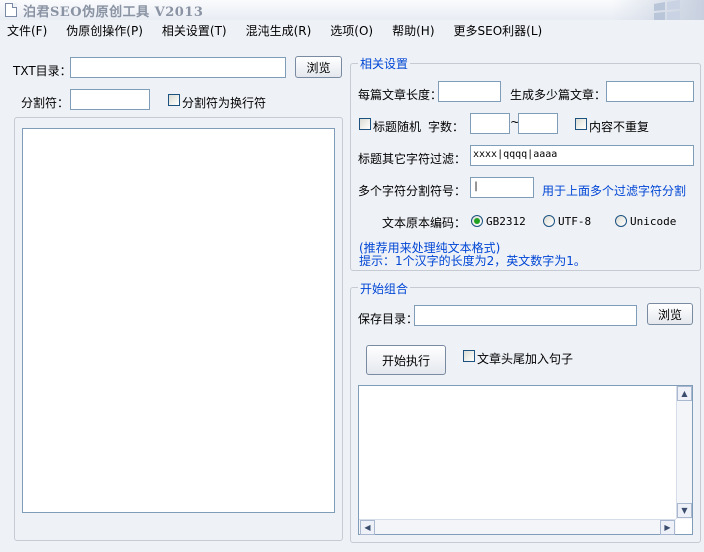 This screenshot has height=552, width=704. I want to click on combine-group-title: 开始组合, so click(384, 288).